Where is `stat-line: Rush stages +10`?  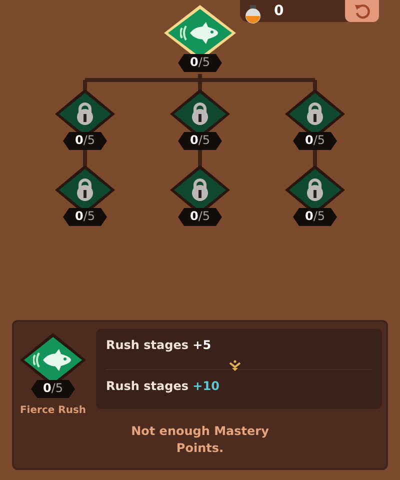
stat-line: Rush stages +10 is located at coordinates (163, 386).